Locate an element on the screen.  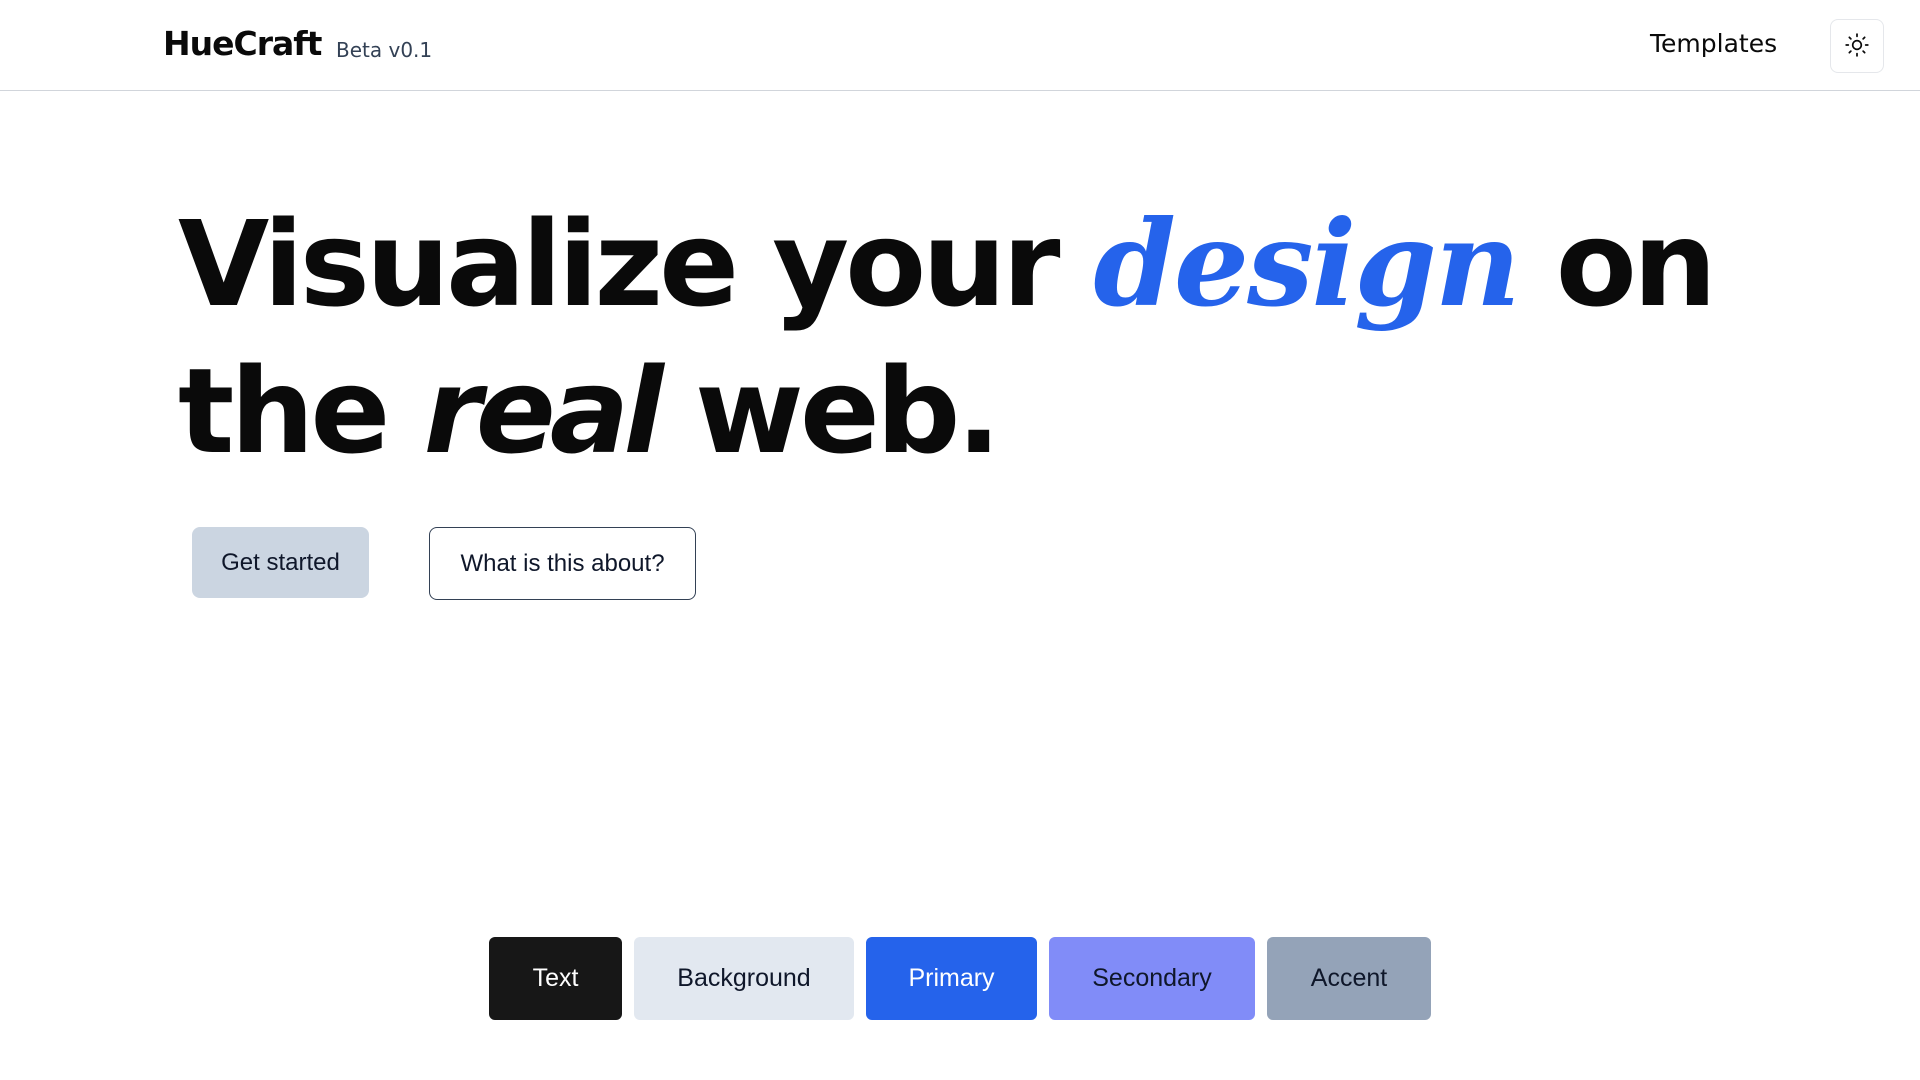
nav-link-templates: Templates is located at coordinates (1713, 43).